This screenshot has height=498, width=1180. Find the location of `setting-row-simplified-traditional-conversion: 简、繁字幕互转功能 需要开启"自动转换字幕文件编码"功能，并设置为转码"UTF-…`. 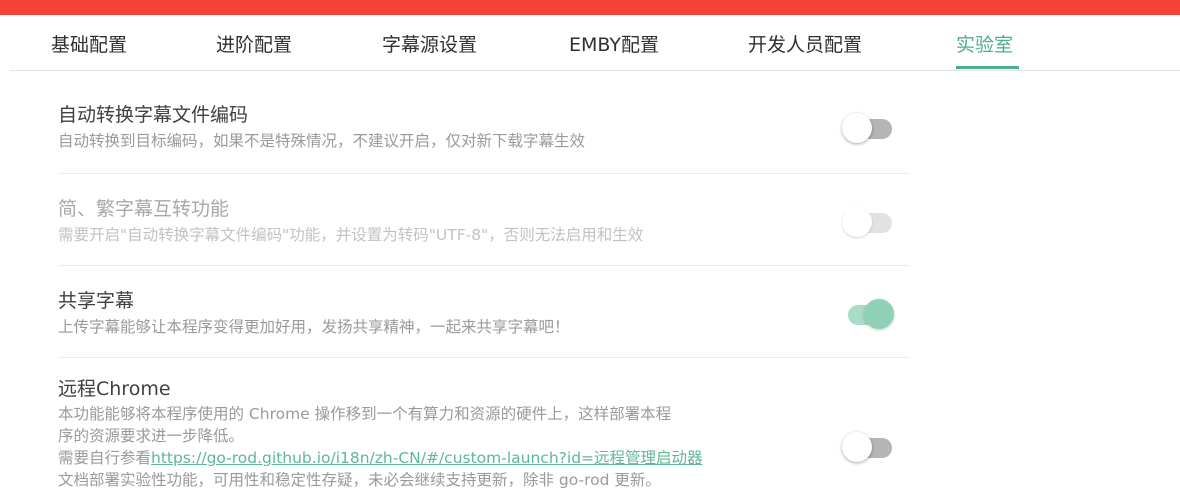

setting-row-simplified-traditional-conversion: 简、繁字幕互转功能 需要开启"自动转换字幕文件编码"功能，并设置为转码"UTF-… is located at coordinates (484, 220).